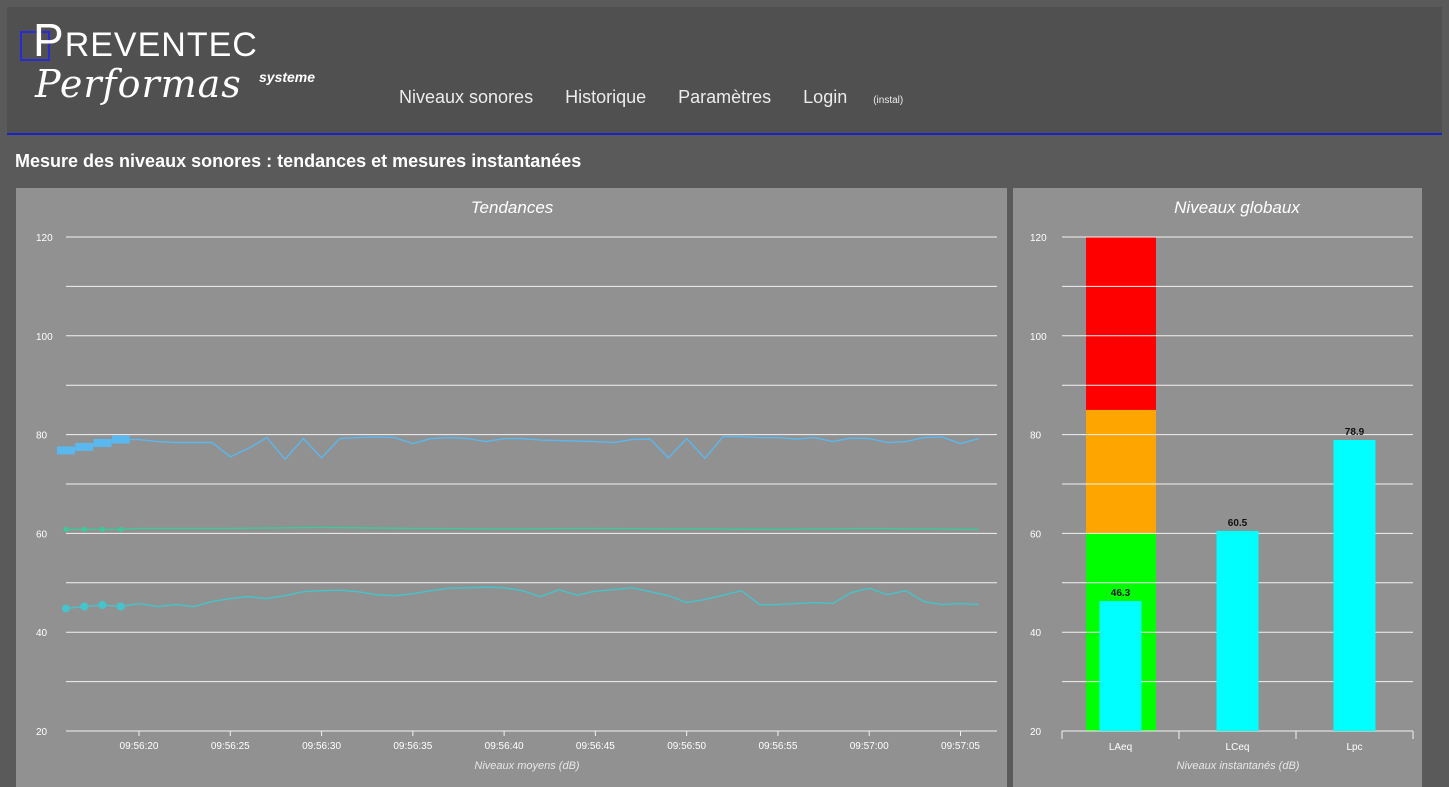 Image resolution: width=1449 pixels, height=787 pixels. Describe the element at coordinates (230, 746) in the screenshot. I see `trends-x-tick: 09:56:25` at that location.